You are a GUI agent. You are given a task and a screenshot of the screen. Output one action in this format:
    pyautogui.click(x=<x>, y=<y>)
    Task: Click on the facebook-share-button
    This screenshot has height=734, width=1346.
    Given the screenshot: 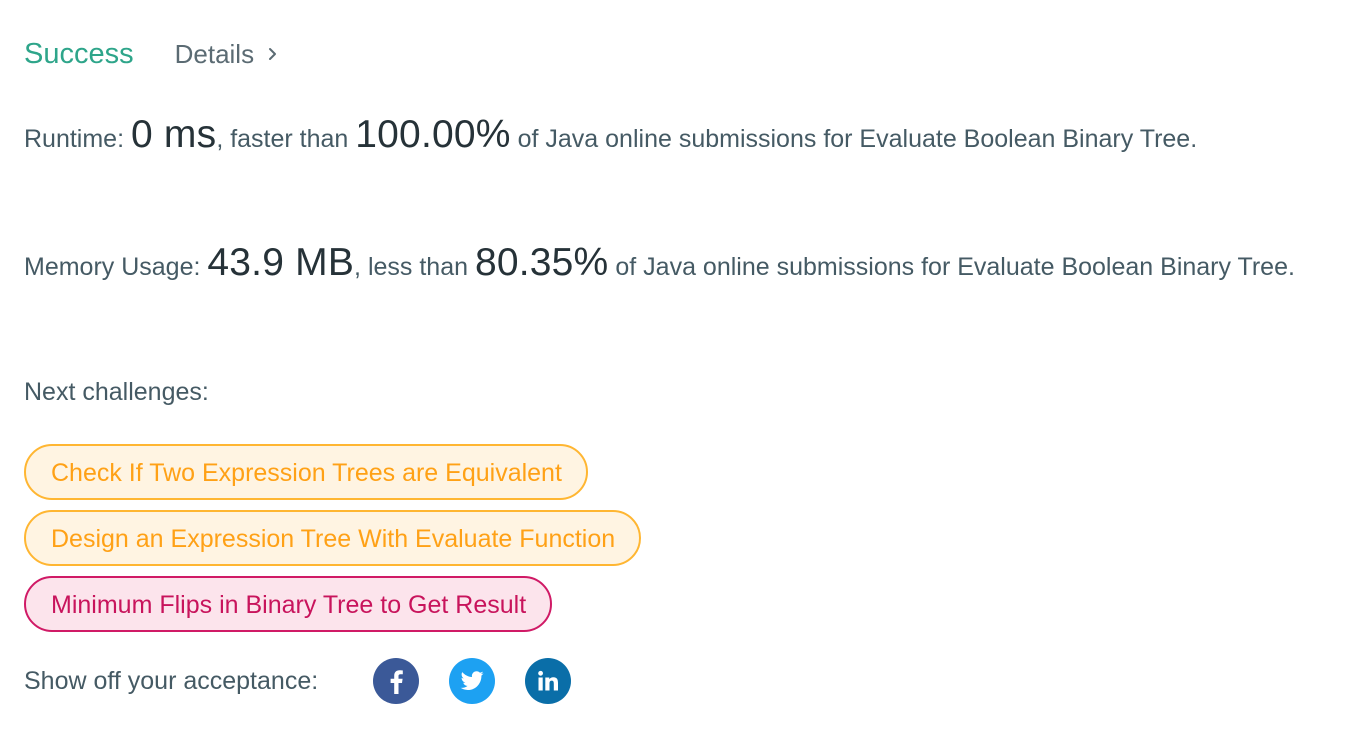 What is the action you would take?
    pyautogui.click(x=396, y=681)
    